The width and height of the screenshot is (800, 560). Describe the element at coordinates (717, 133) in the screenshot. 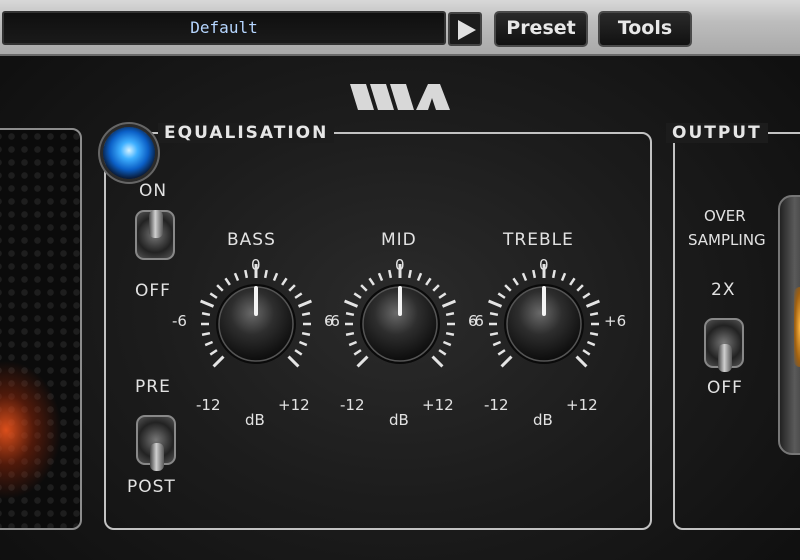

I see `output-title: OUTPUT` at that location.